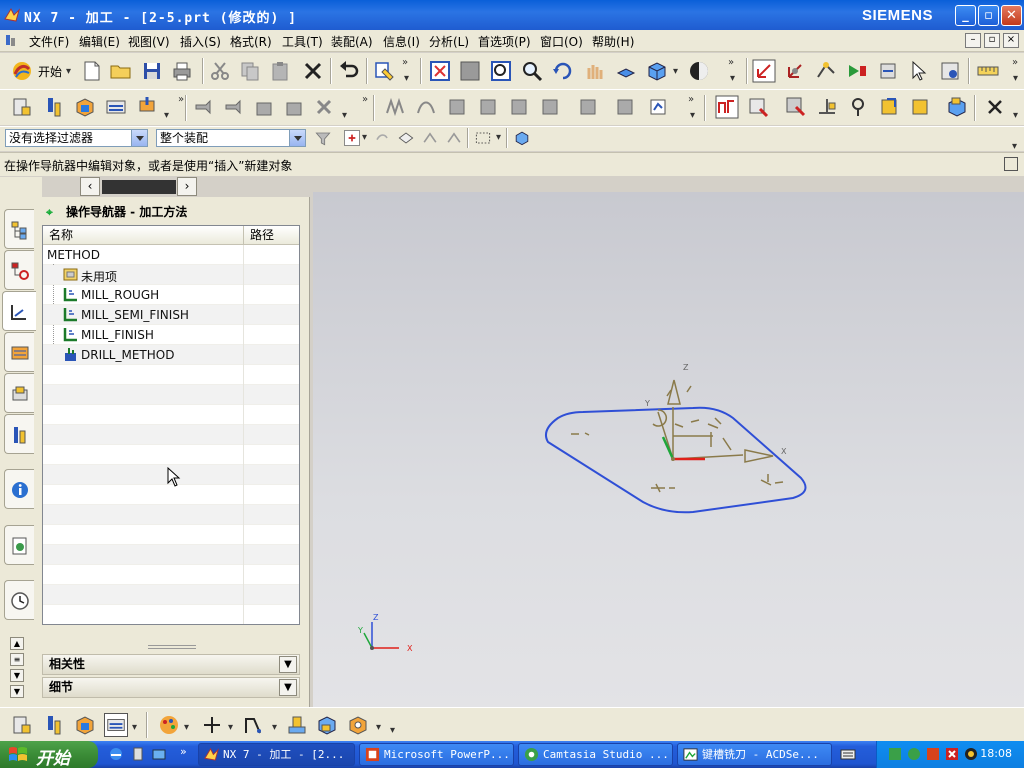  I want to click on menu-information: 信息(I), so click(401, 41).